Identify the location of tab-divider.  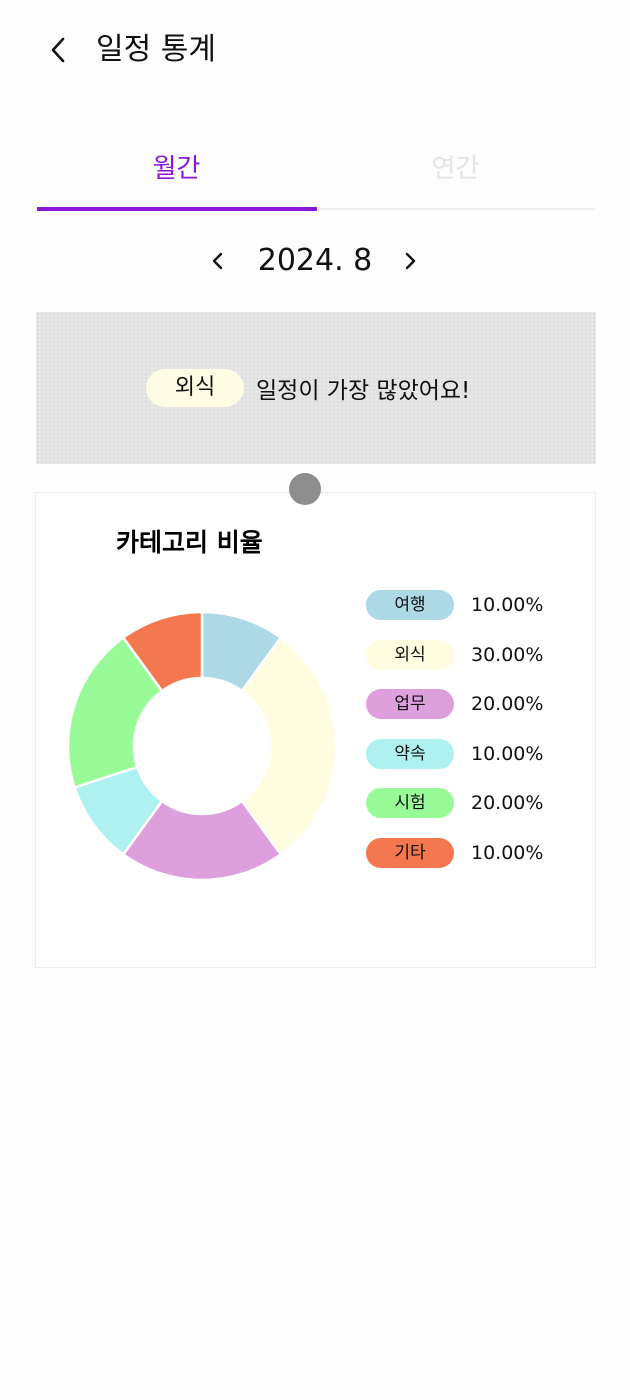
(456, 209).